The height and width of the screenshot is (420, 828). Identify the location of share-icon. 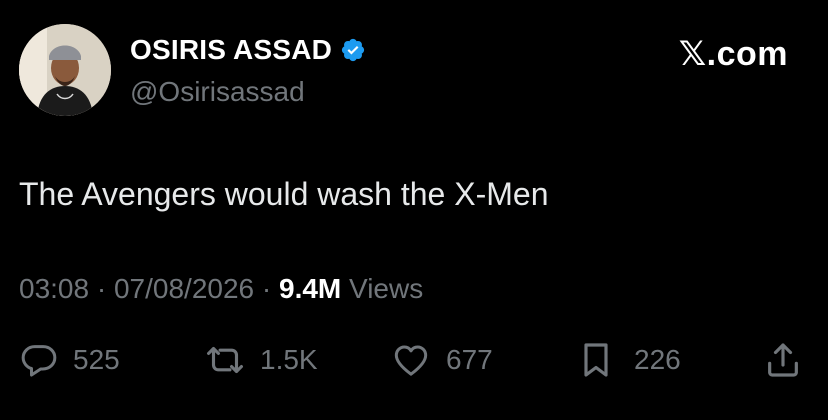
(783, 360).